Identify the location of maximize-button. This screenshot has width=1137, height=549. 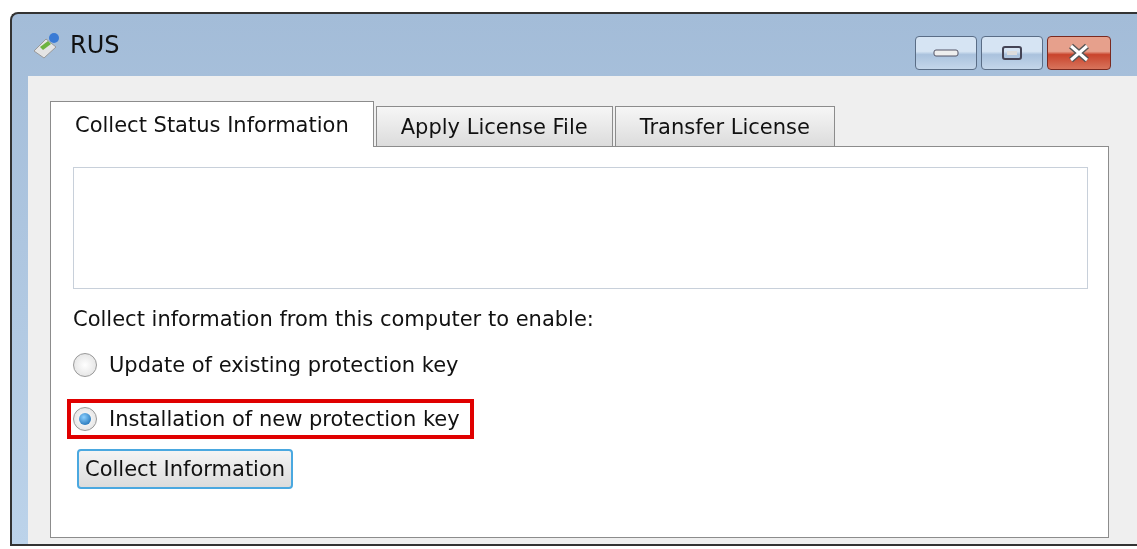
(1012, 53).